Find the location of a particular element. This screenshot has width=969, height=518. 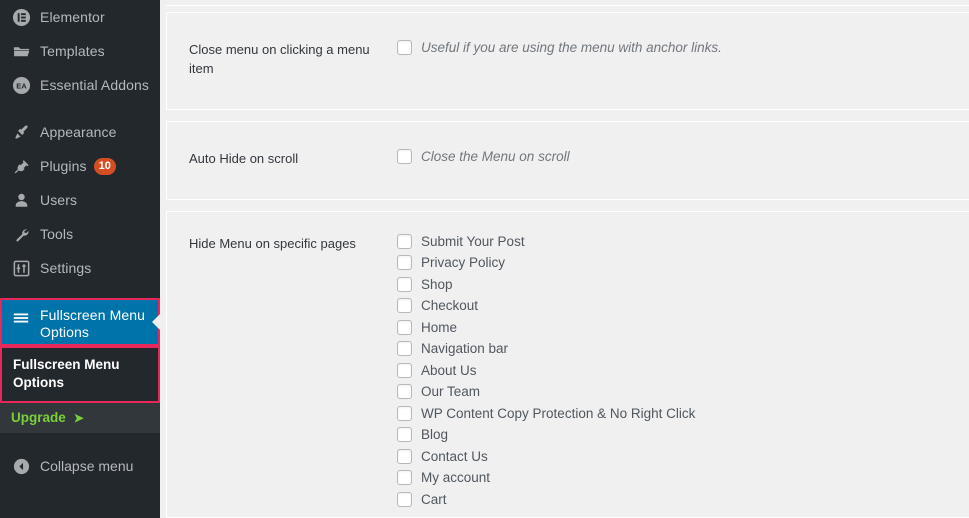

setting-label: Hide Menu on specific pages is located at coordinates (272, 243).